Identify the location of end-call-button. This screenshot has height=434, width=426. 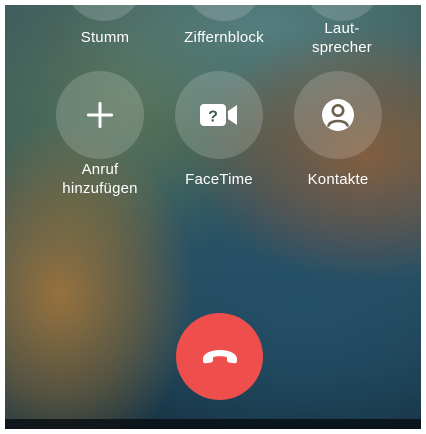
(219, 356).